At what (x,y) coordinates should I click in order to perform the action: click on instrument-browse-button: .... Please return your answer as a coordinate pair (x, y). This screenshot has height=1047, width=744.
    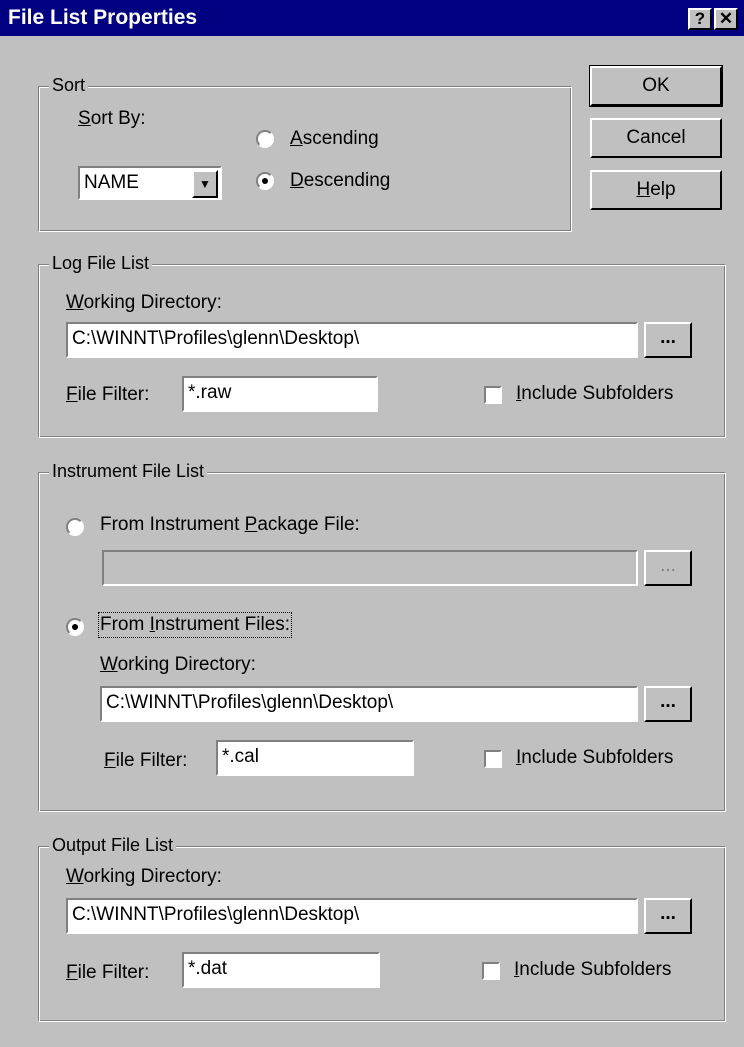
    Looking at the image, I should click on (668, 704).